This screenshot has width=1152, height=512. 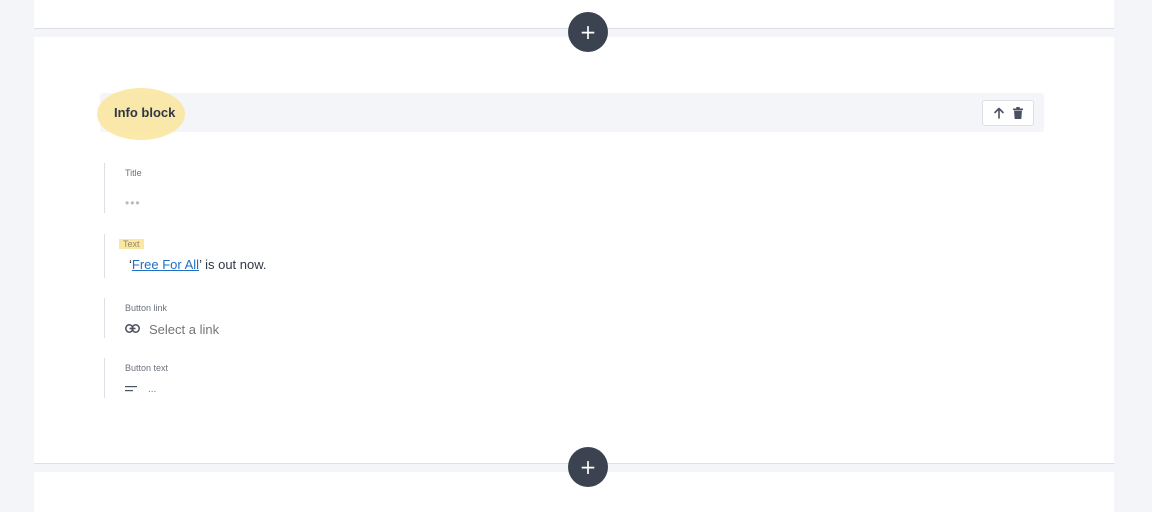 I want to click on link-icon, so click(x=132, y=329).